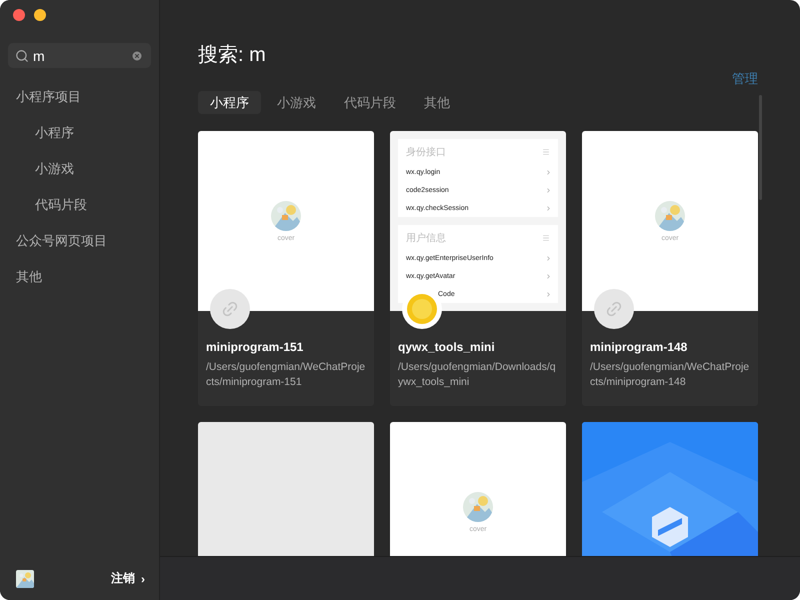 Image resolution: width=800 pixels, height=600 pixels. What do you see at coordinates (79, 205) in the screenshot?
I see `nav-item: 代码片段` at bounding box center [79, 205].